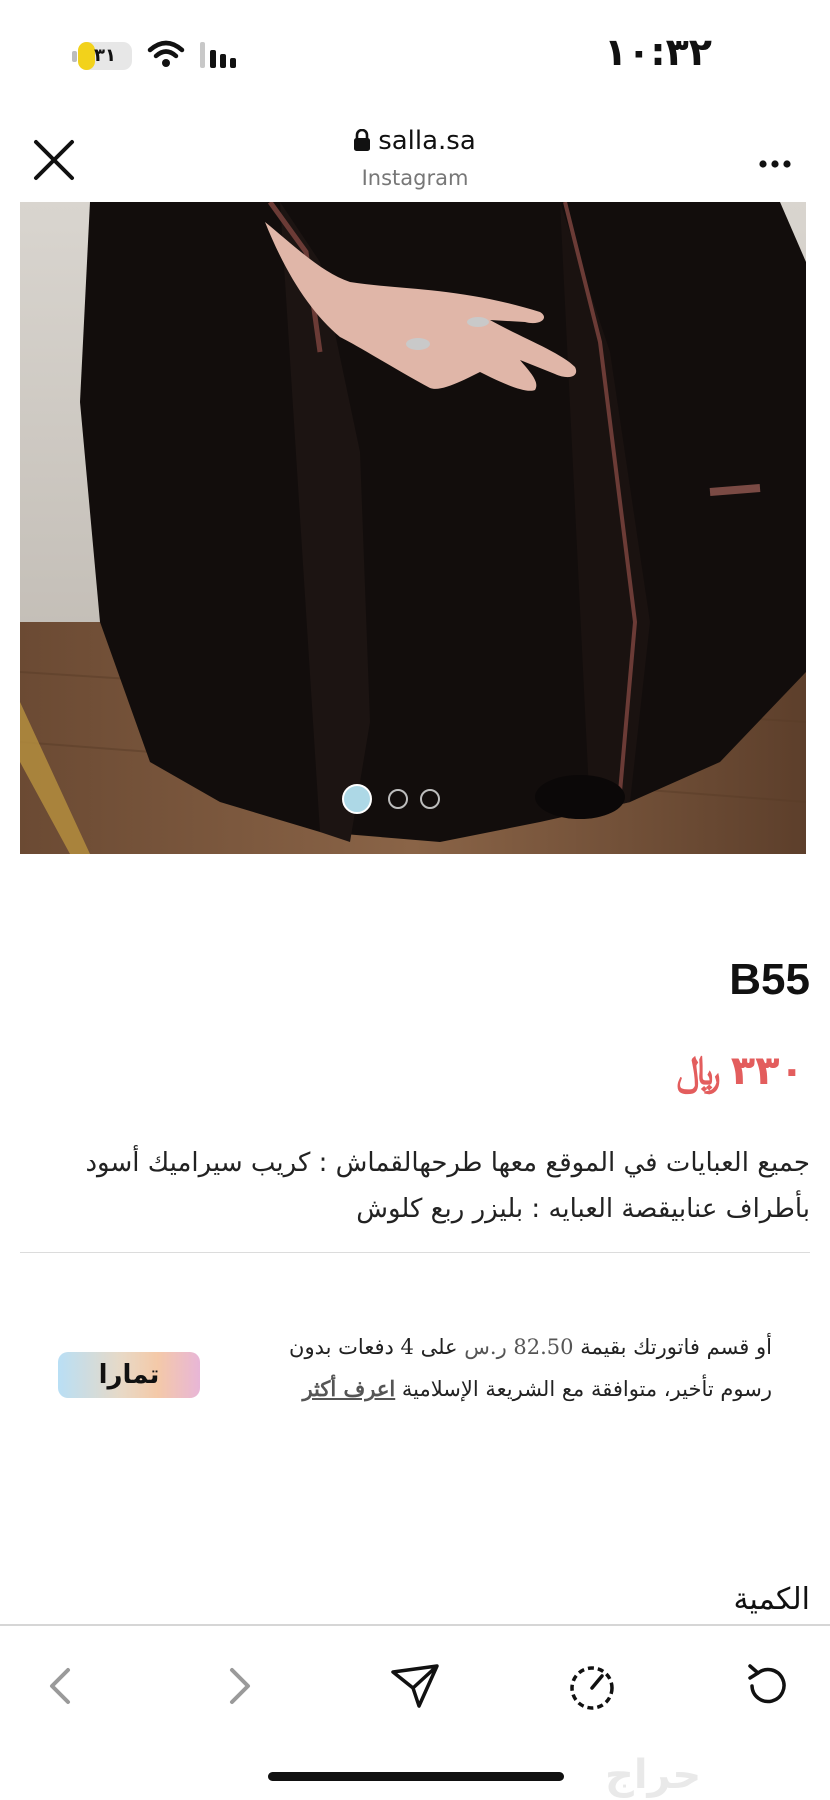  What do you see at coordinates (658, 52) in the screenshot?
I see `status-time: ١٠:٣٢` at bounding box center [658, 52].